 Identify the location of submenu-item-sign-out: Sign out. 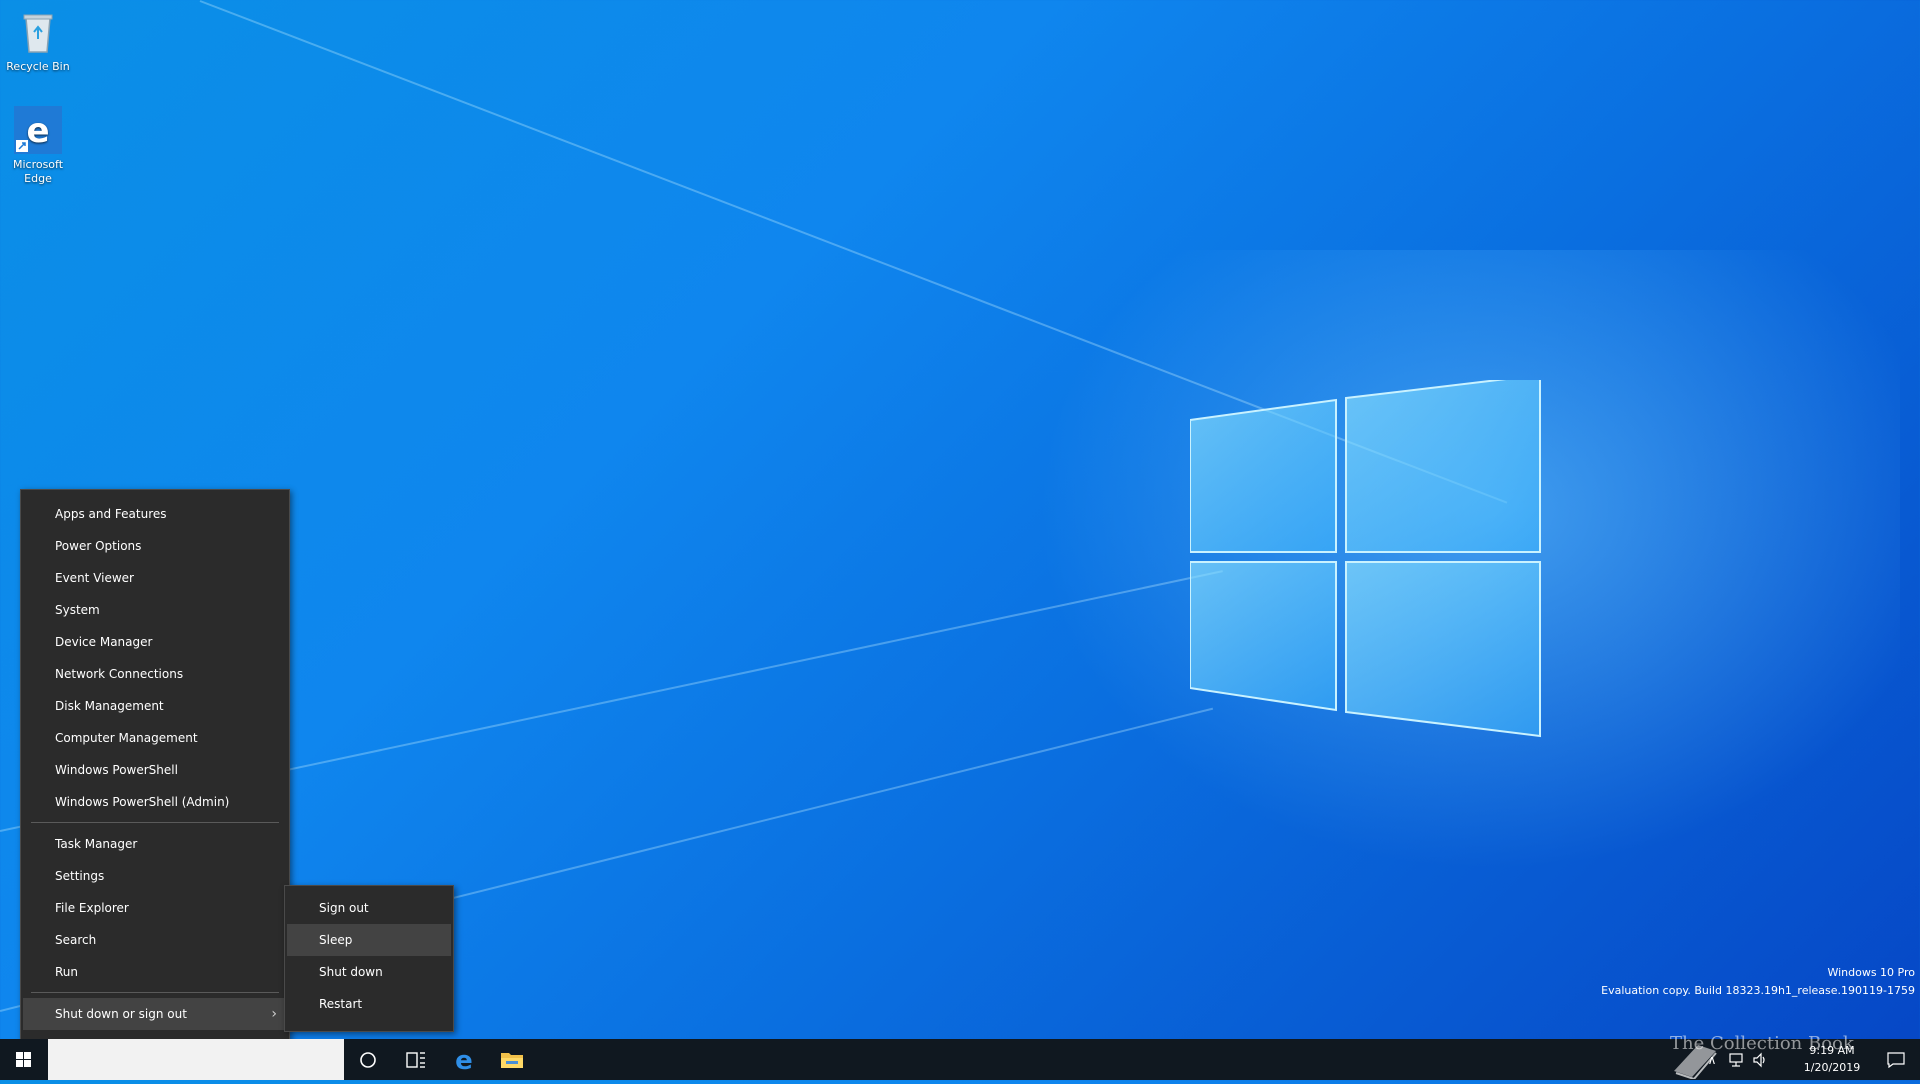
(369, 908).